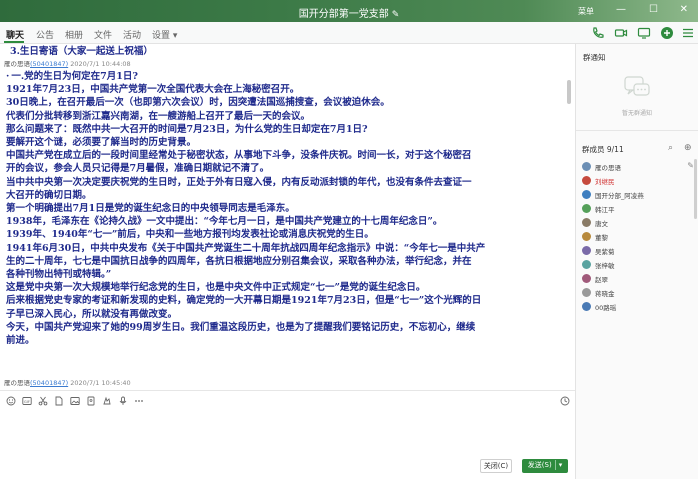  What do you see at coordinates (667, 33) in the screenshot?
I see `add-icon` at bounding box center [667, 33].